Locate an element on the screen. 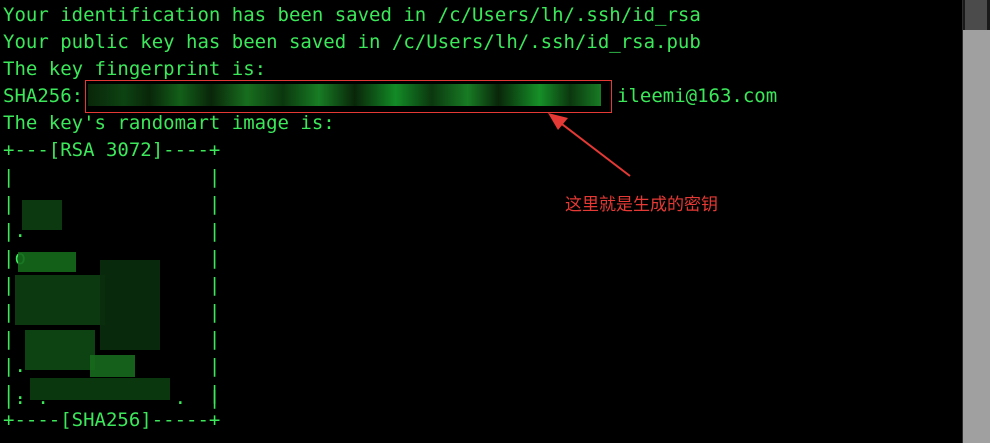 The image size is (990, 443). scrollbar-track is located at coordinates (976, 236).